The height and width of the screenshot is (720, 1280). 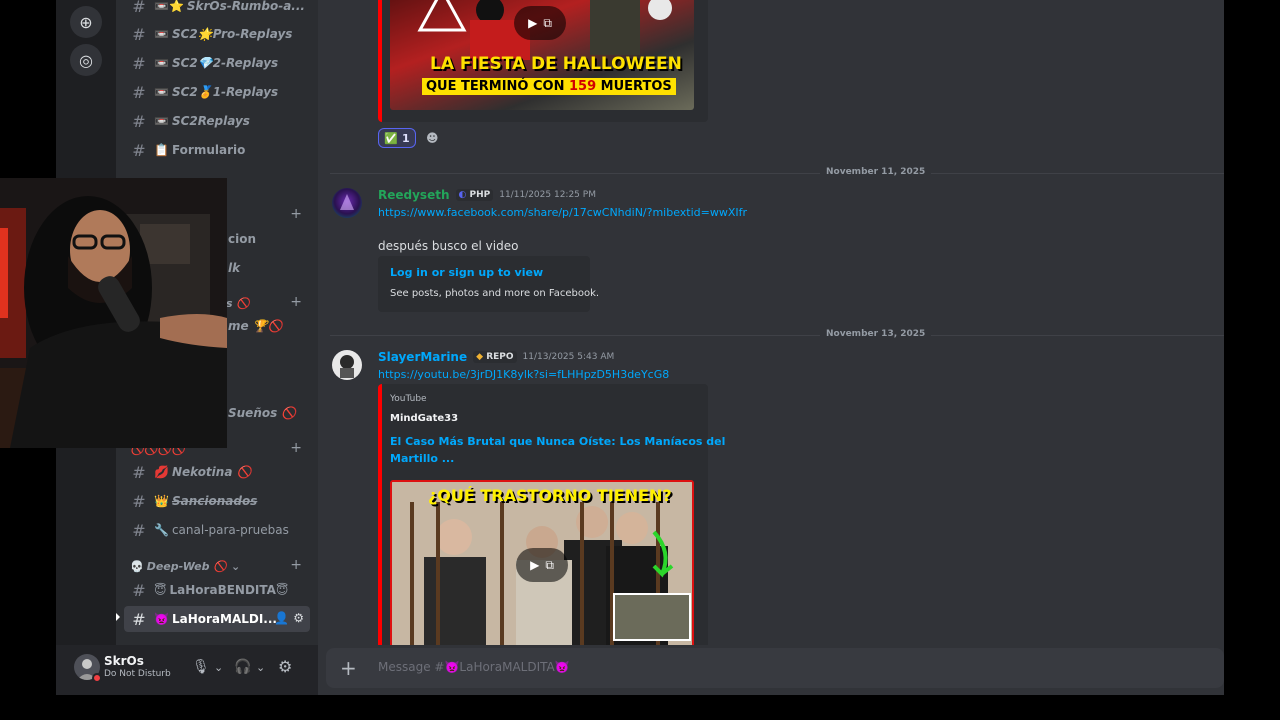 What do you see at coordinates (281, 618) in the screenshot?
I see `add-member-icon: 👤` at bounding box center [281, 618].